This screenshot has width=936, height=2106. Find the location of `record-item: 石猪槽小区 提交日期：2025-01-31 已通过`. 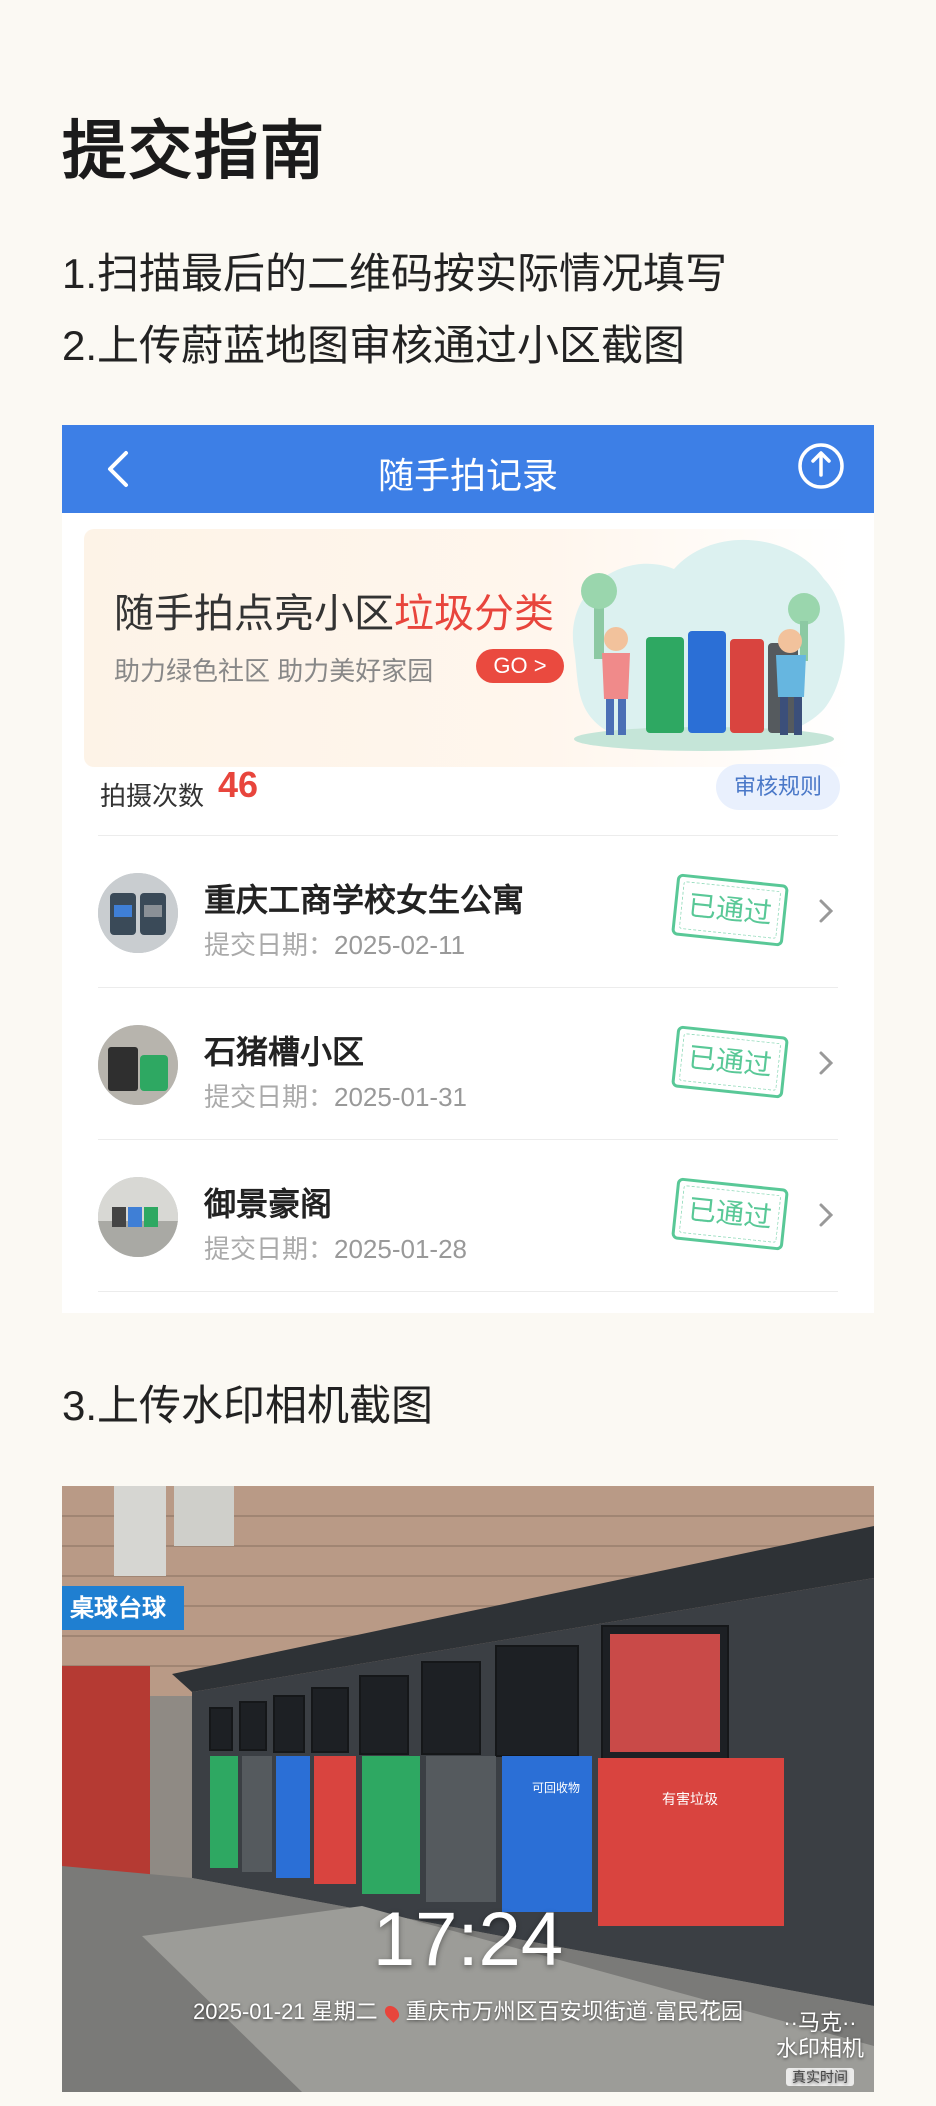

record-item: 石猪槽小区 提交日期：2025-01-31 已通过 is located at coordinates (468, 1063).